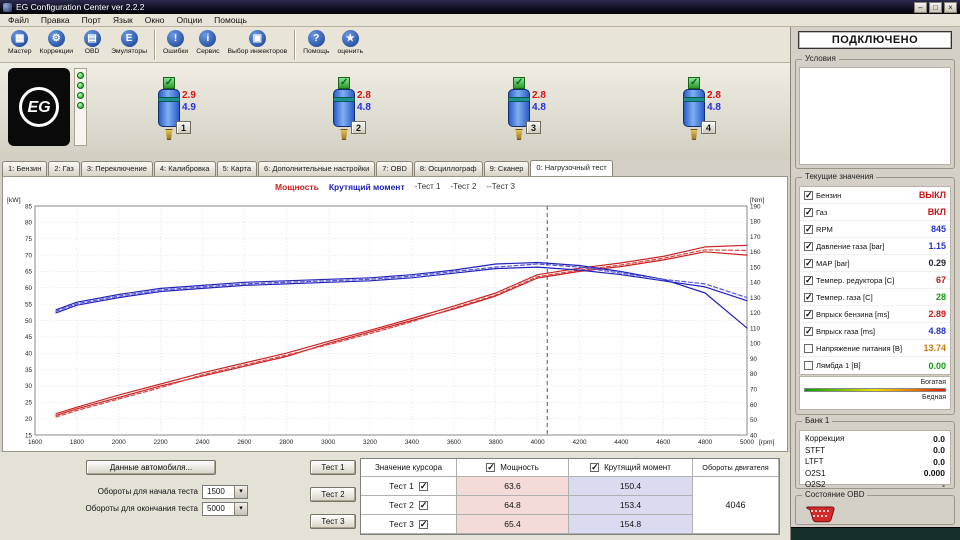 Image resolution: width=960 pixels, height=540 pixels. What do you see at coordinates (506, 168) in the screenshot?
I see `tab-scanner: 9: Сканер` at bounding box center [506, 168].